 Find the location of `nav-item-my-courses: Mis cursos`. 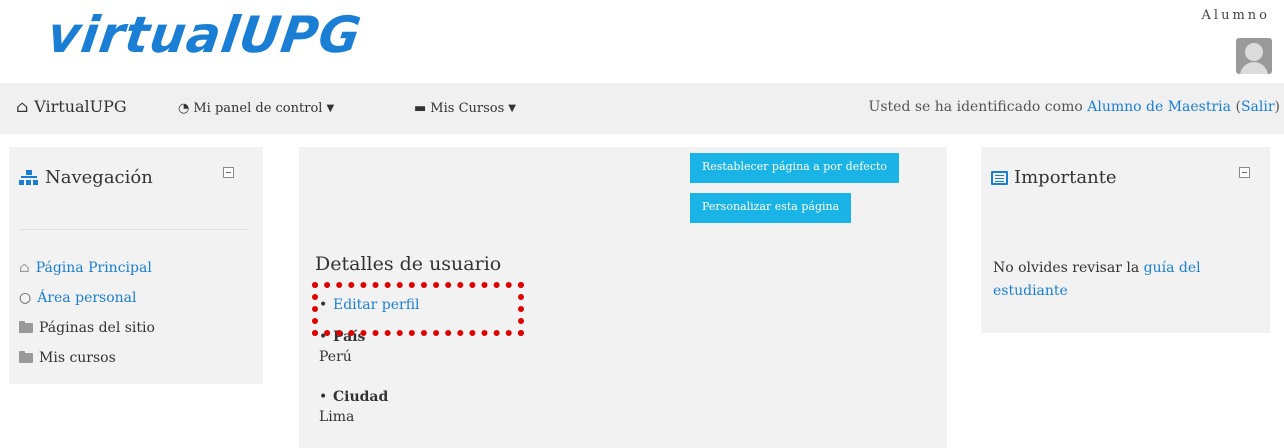

nav-item-my-courses: Mis cursos is located at coordinates (87, 358).